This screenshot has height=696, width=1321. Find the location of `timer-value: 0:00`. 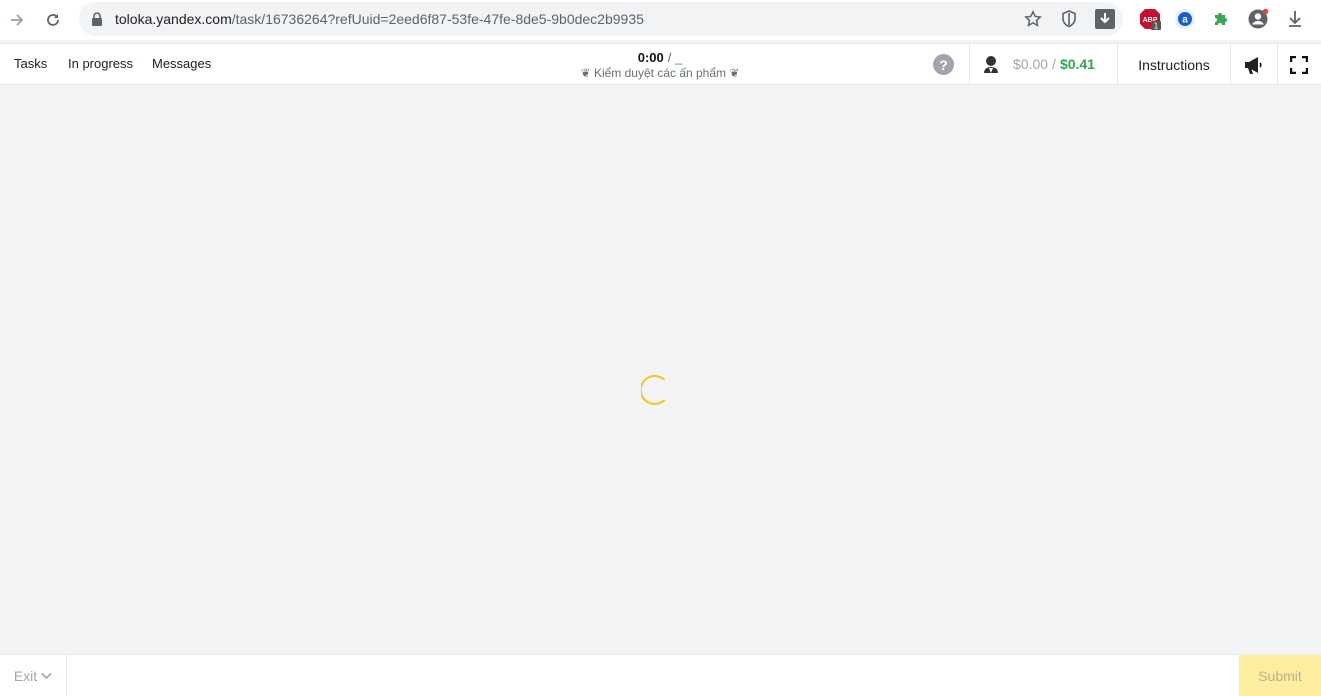

timer-value: 0:00 is located at coordinates (650, 57).